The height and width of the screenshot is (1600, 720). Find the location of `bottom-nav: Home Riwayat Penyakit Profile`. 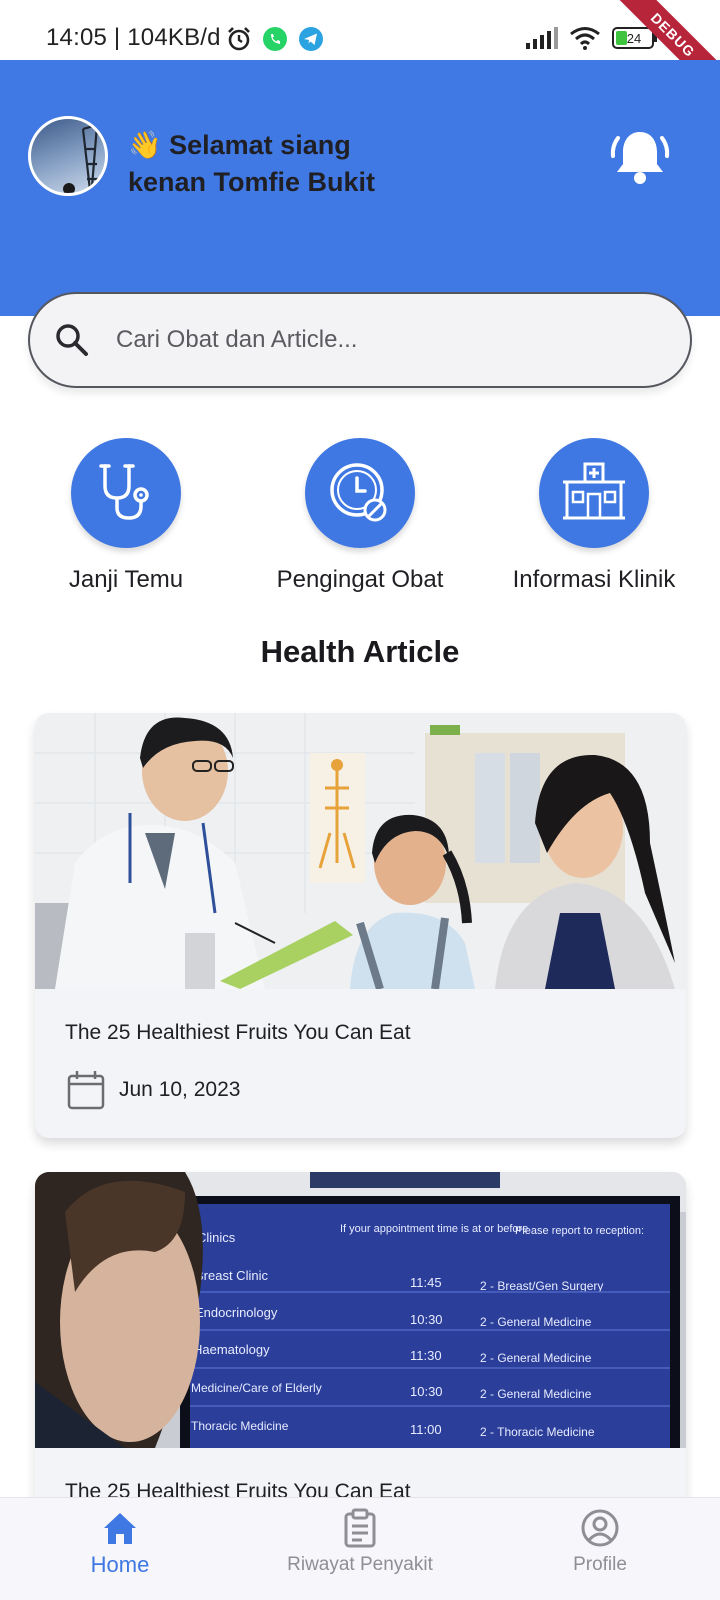

bottom-nav: Home Riwayat Penyakit Profile is located at coordinates (360, 1548).